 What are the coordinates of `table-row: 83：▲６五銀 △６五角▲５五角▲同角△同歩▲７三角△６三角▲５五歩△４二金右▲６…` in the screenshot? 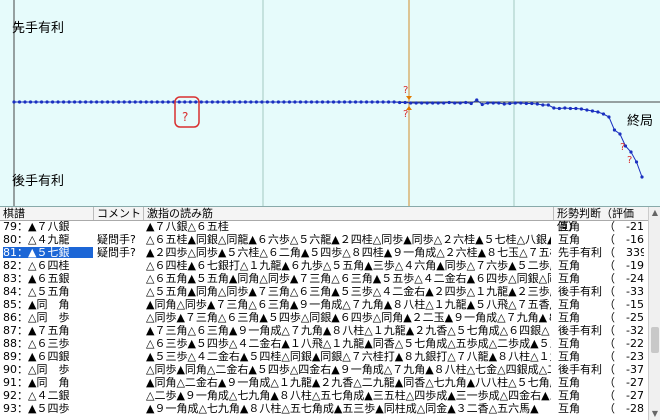 It's located at (324, 278).